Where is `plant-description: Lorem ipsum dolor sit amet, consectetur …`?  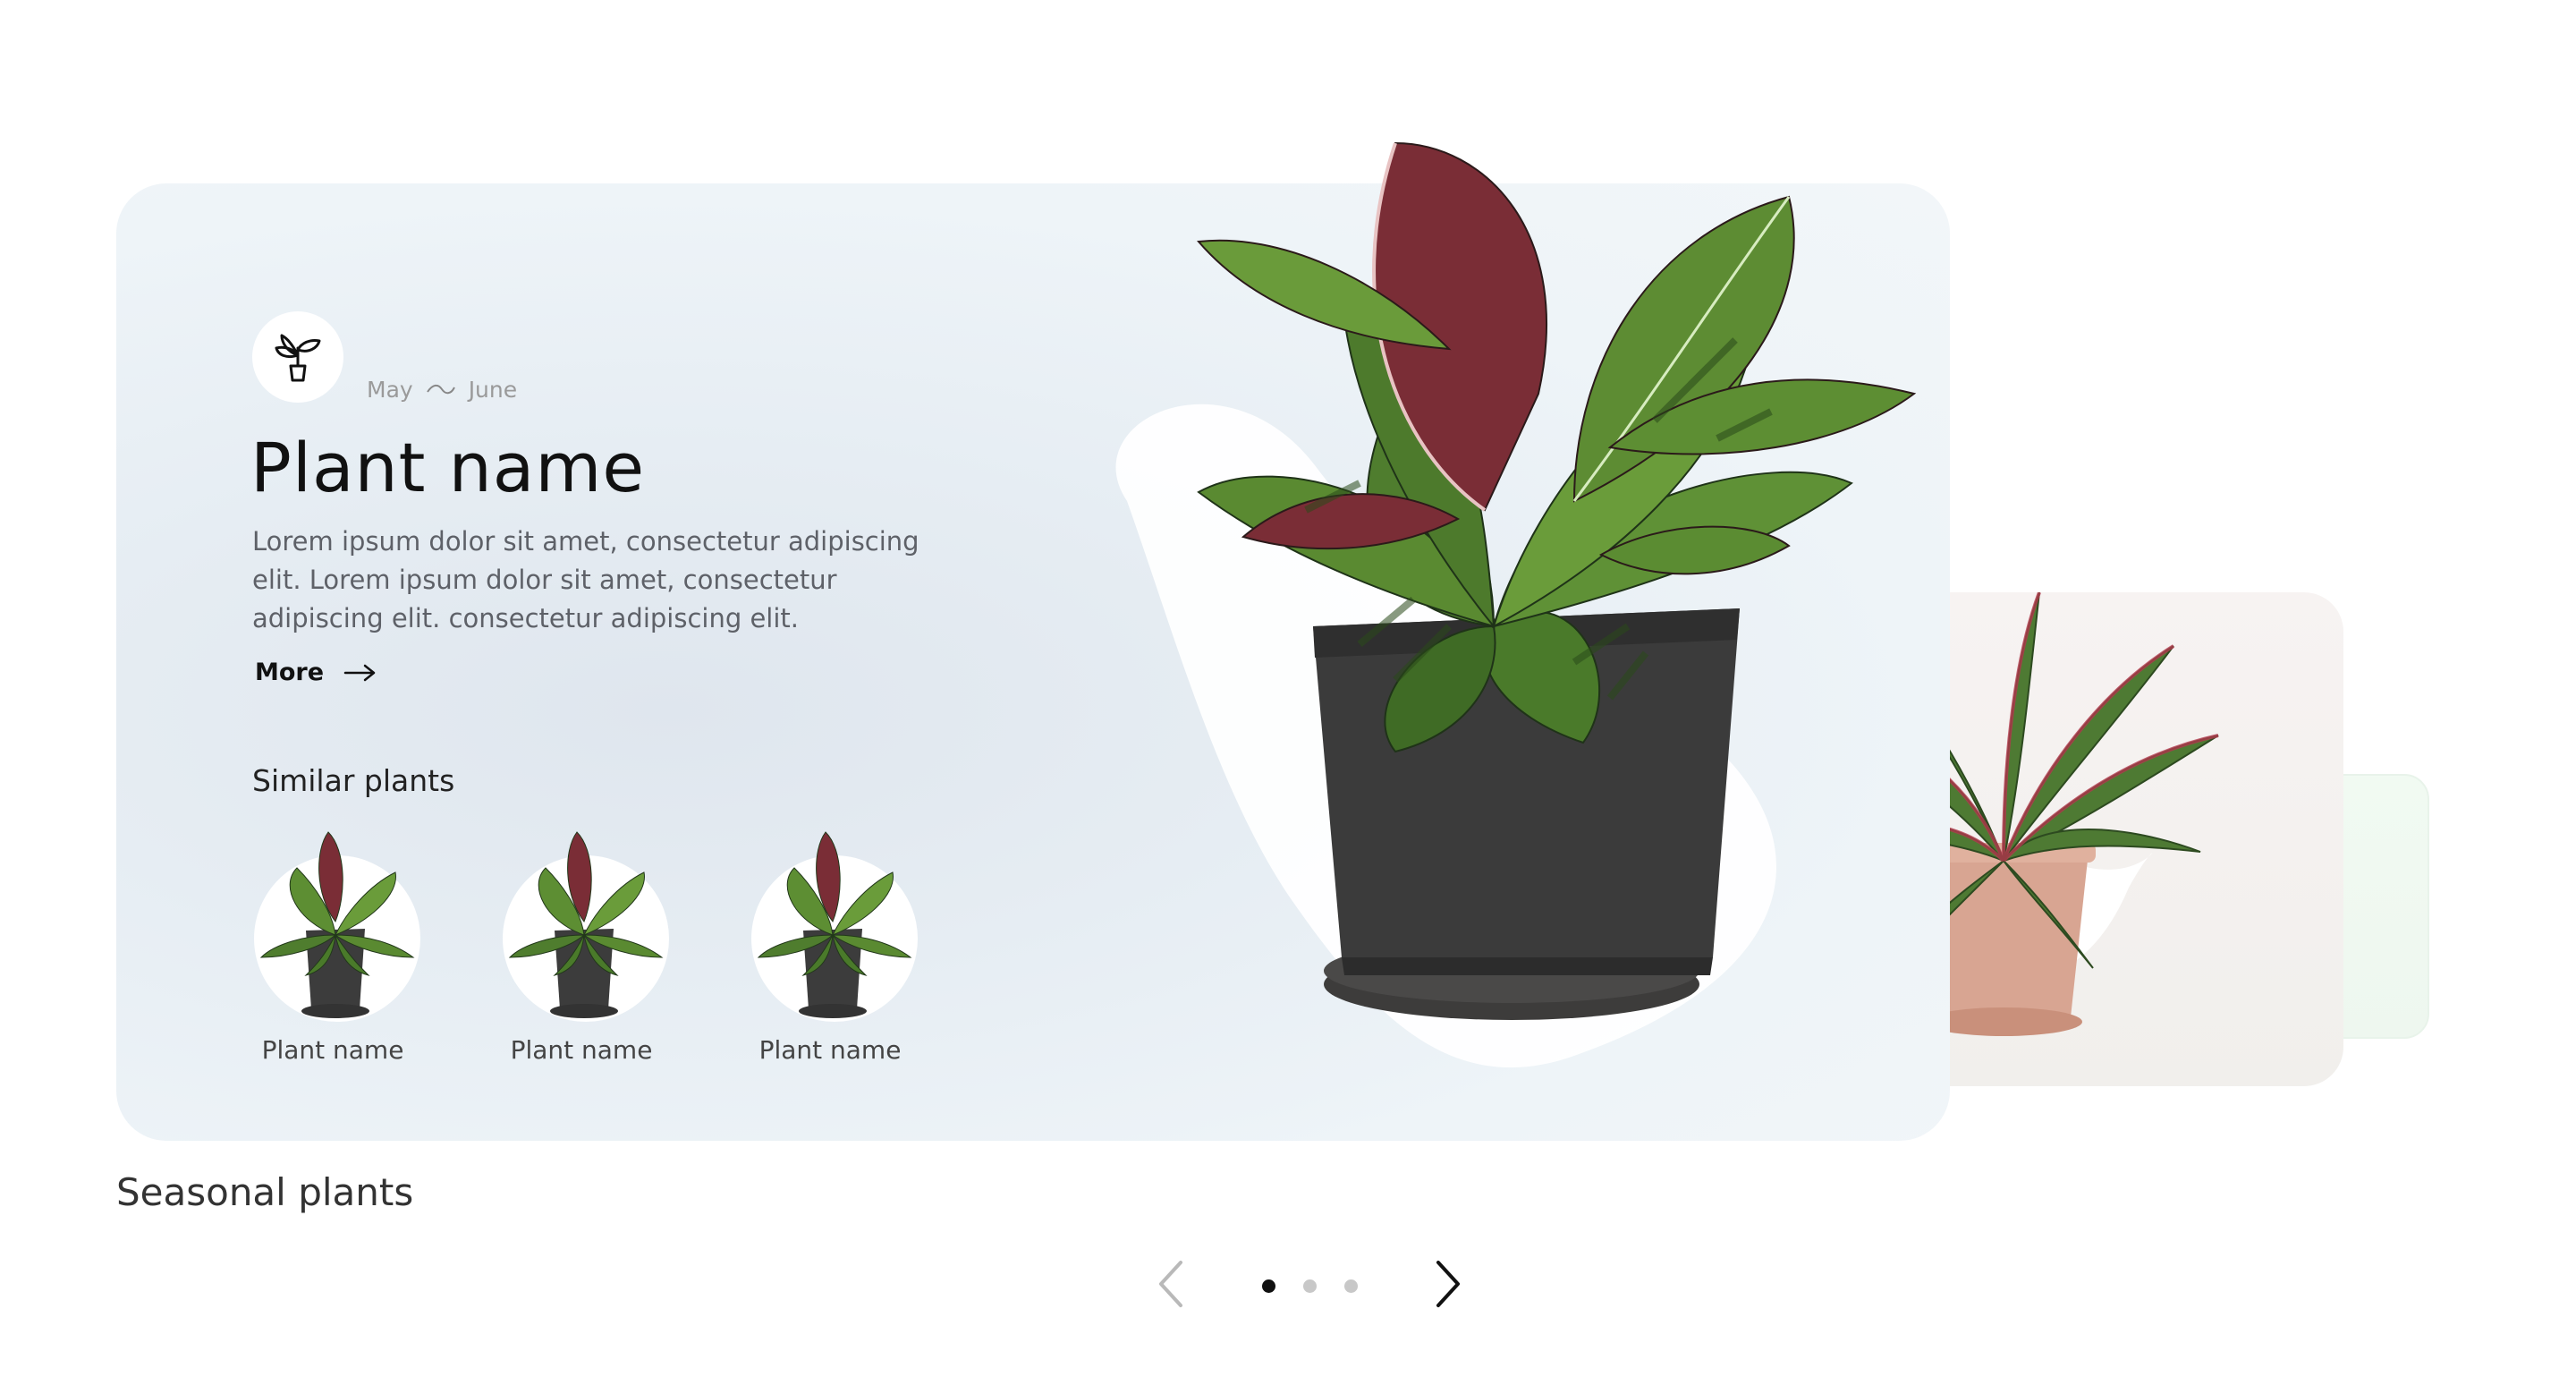
plant-description: Lorem ipsum dolor sit amet, consectetur … is located at coordinates (585, 580).